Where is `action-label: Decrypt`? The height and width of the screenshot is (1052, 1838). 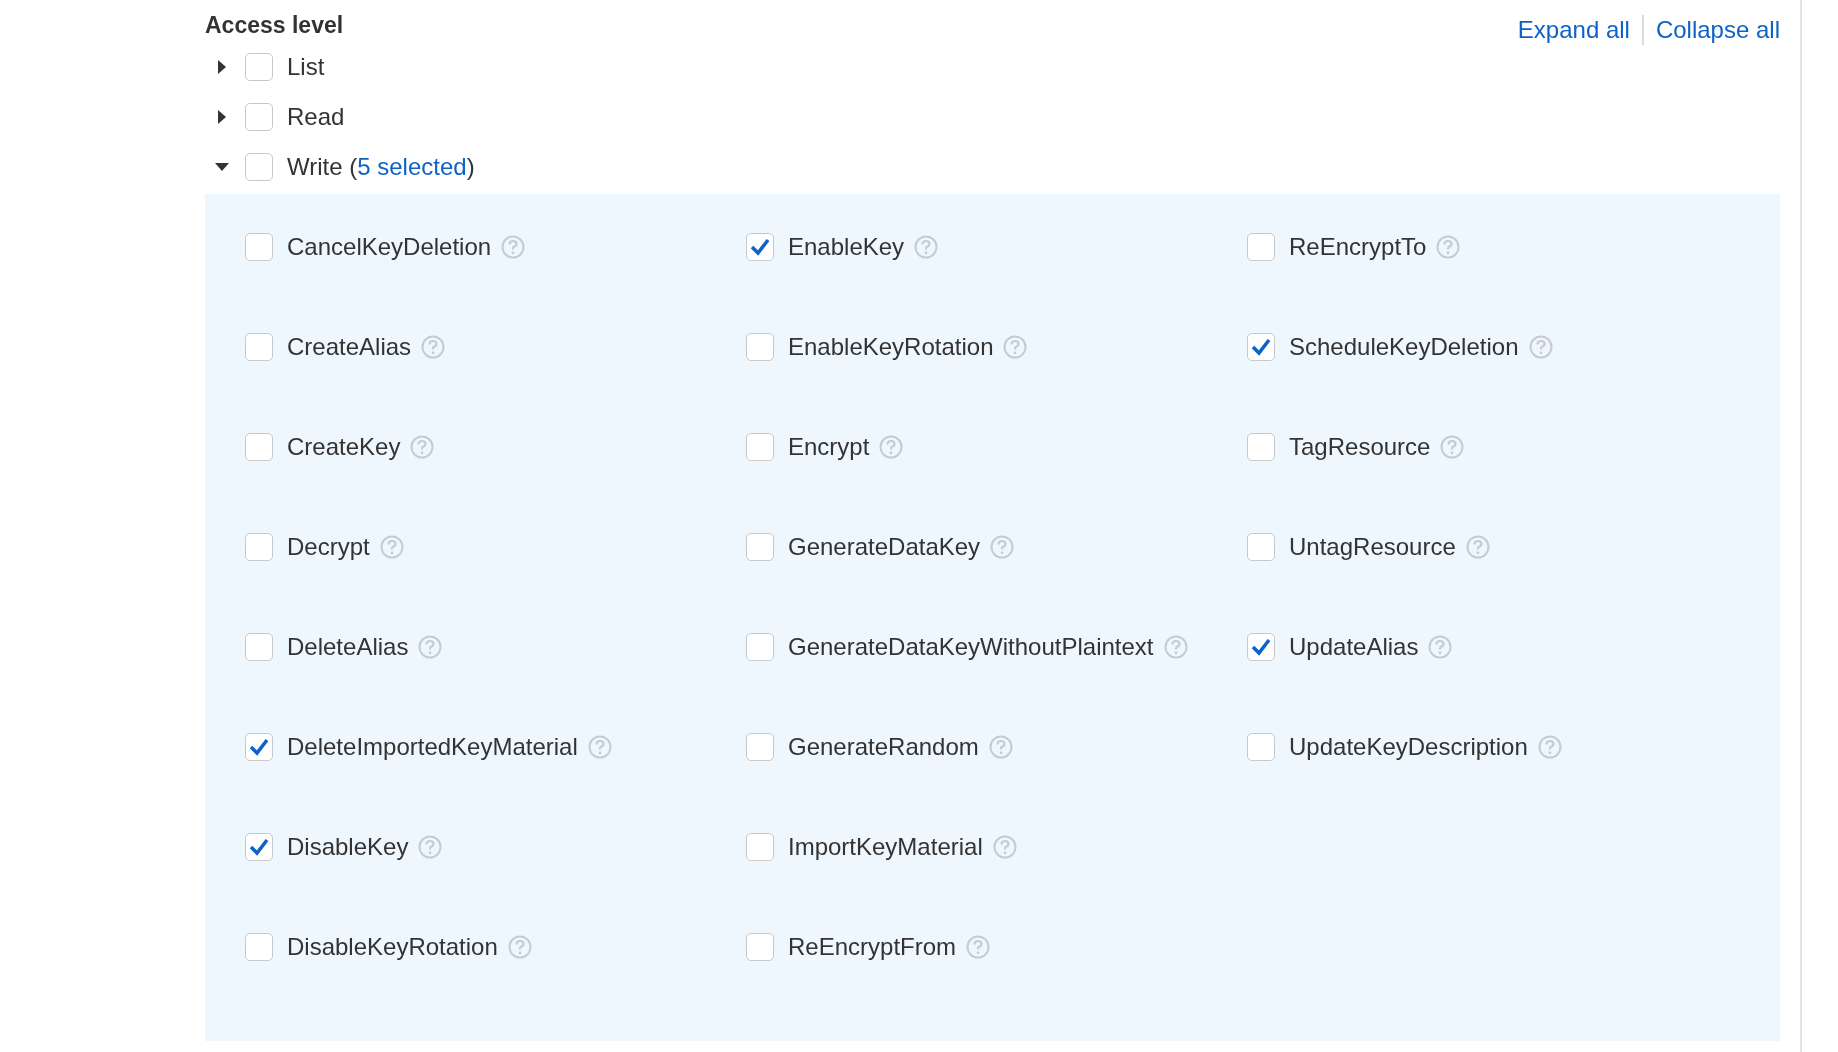 action-label: Decrypt is located at coordinates (328, 547).